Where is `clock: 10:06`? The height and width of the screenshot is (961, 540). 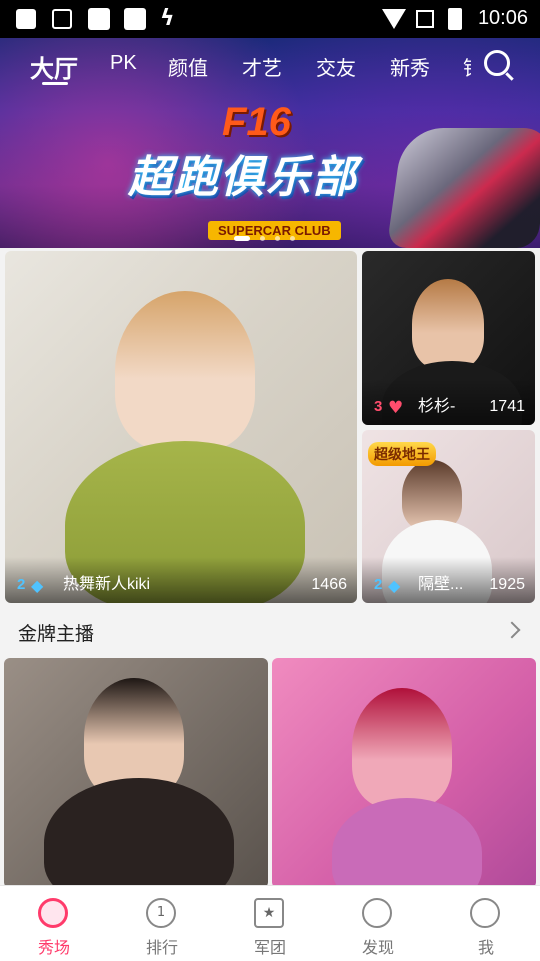
clock: 10:06 is located at coordinates (502, 18).